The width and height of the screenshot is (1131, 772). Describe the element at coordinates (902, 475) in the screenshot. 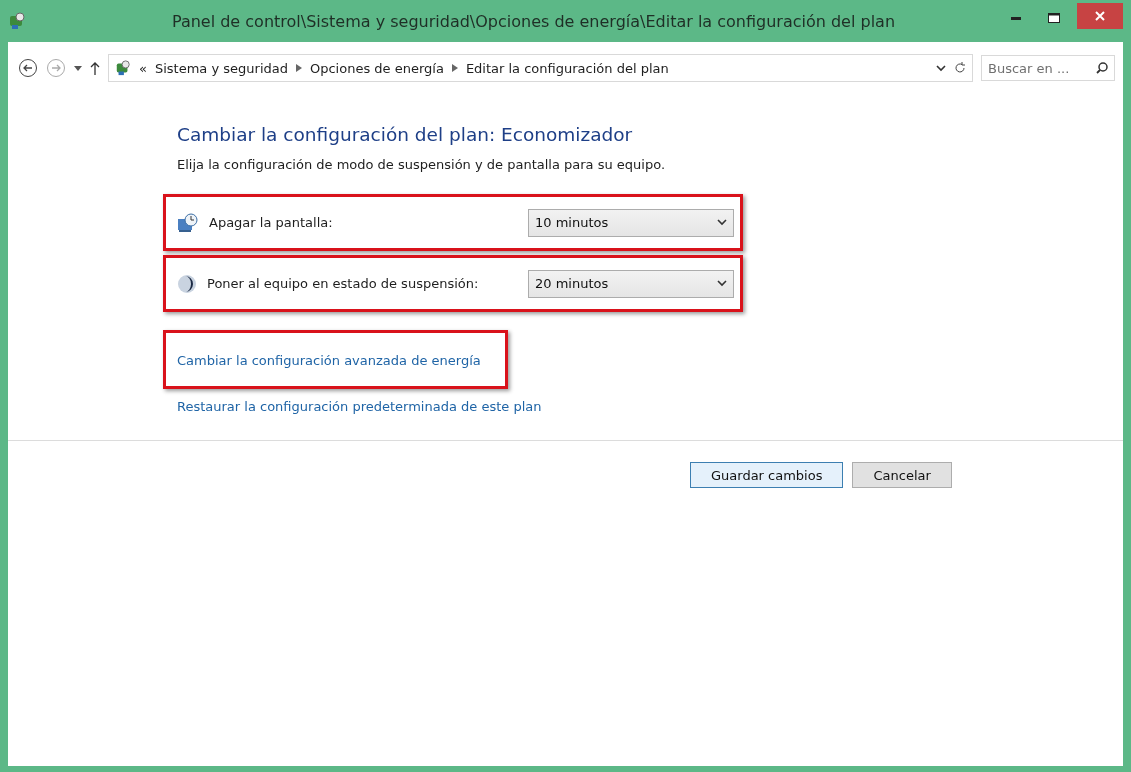

I see `dialog-button: Cancelar` at that location.